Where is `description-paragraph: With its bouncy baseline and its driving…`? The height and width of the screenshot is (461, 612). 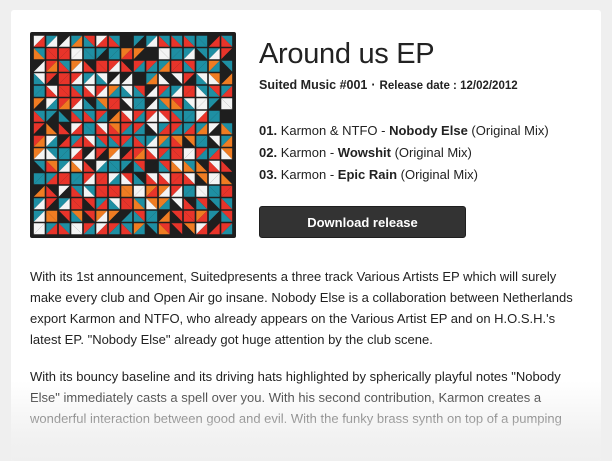 description-paragraph: With its bouncy baseline and its driving… is located at coordinates (296, 397).